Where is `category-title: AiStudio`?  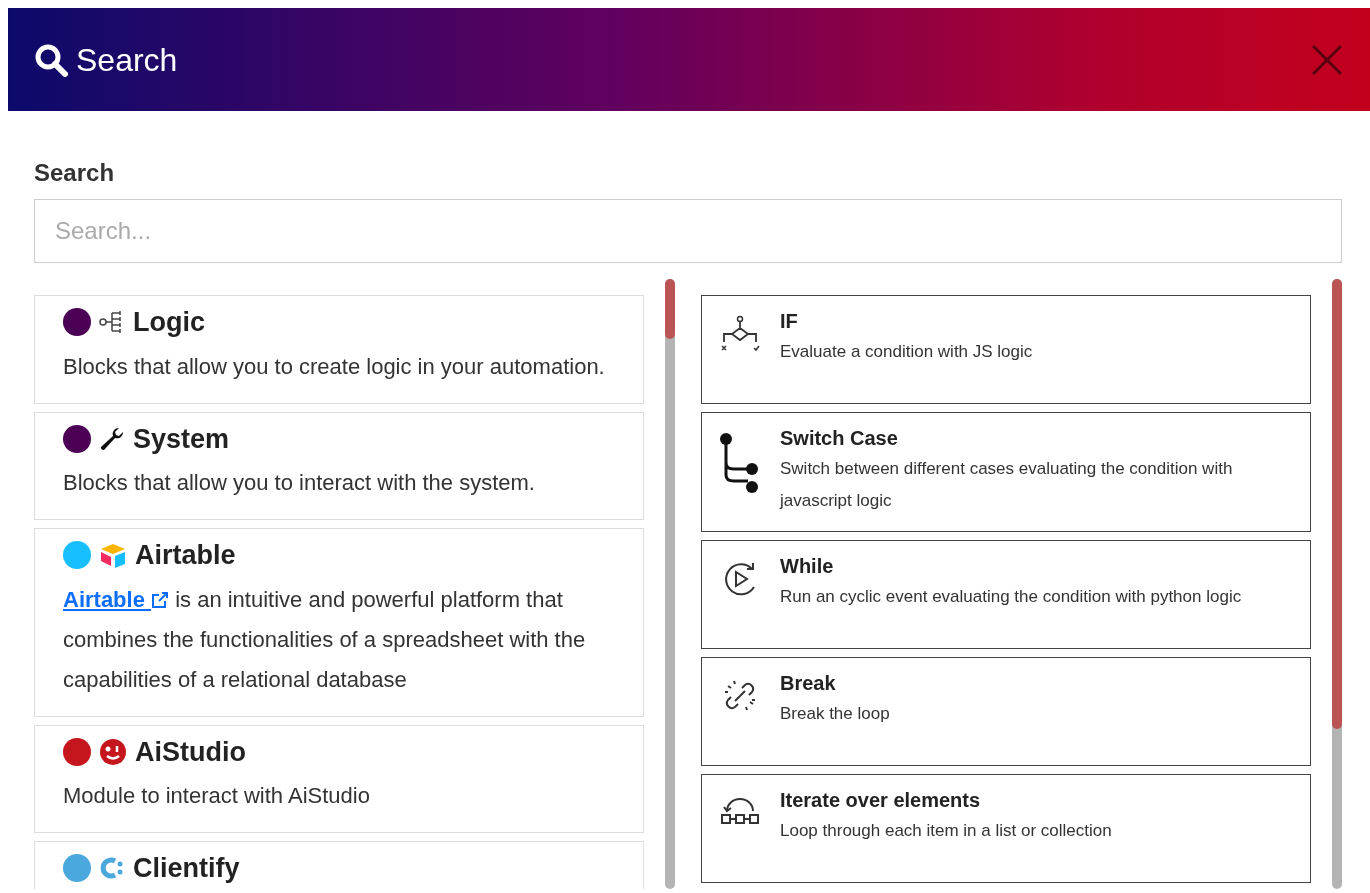 category-title: AiStudio is located at coordinates (190, 752).